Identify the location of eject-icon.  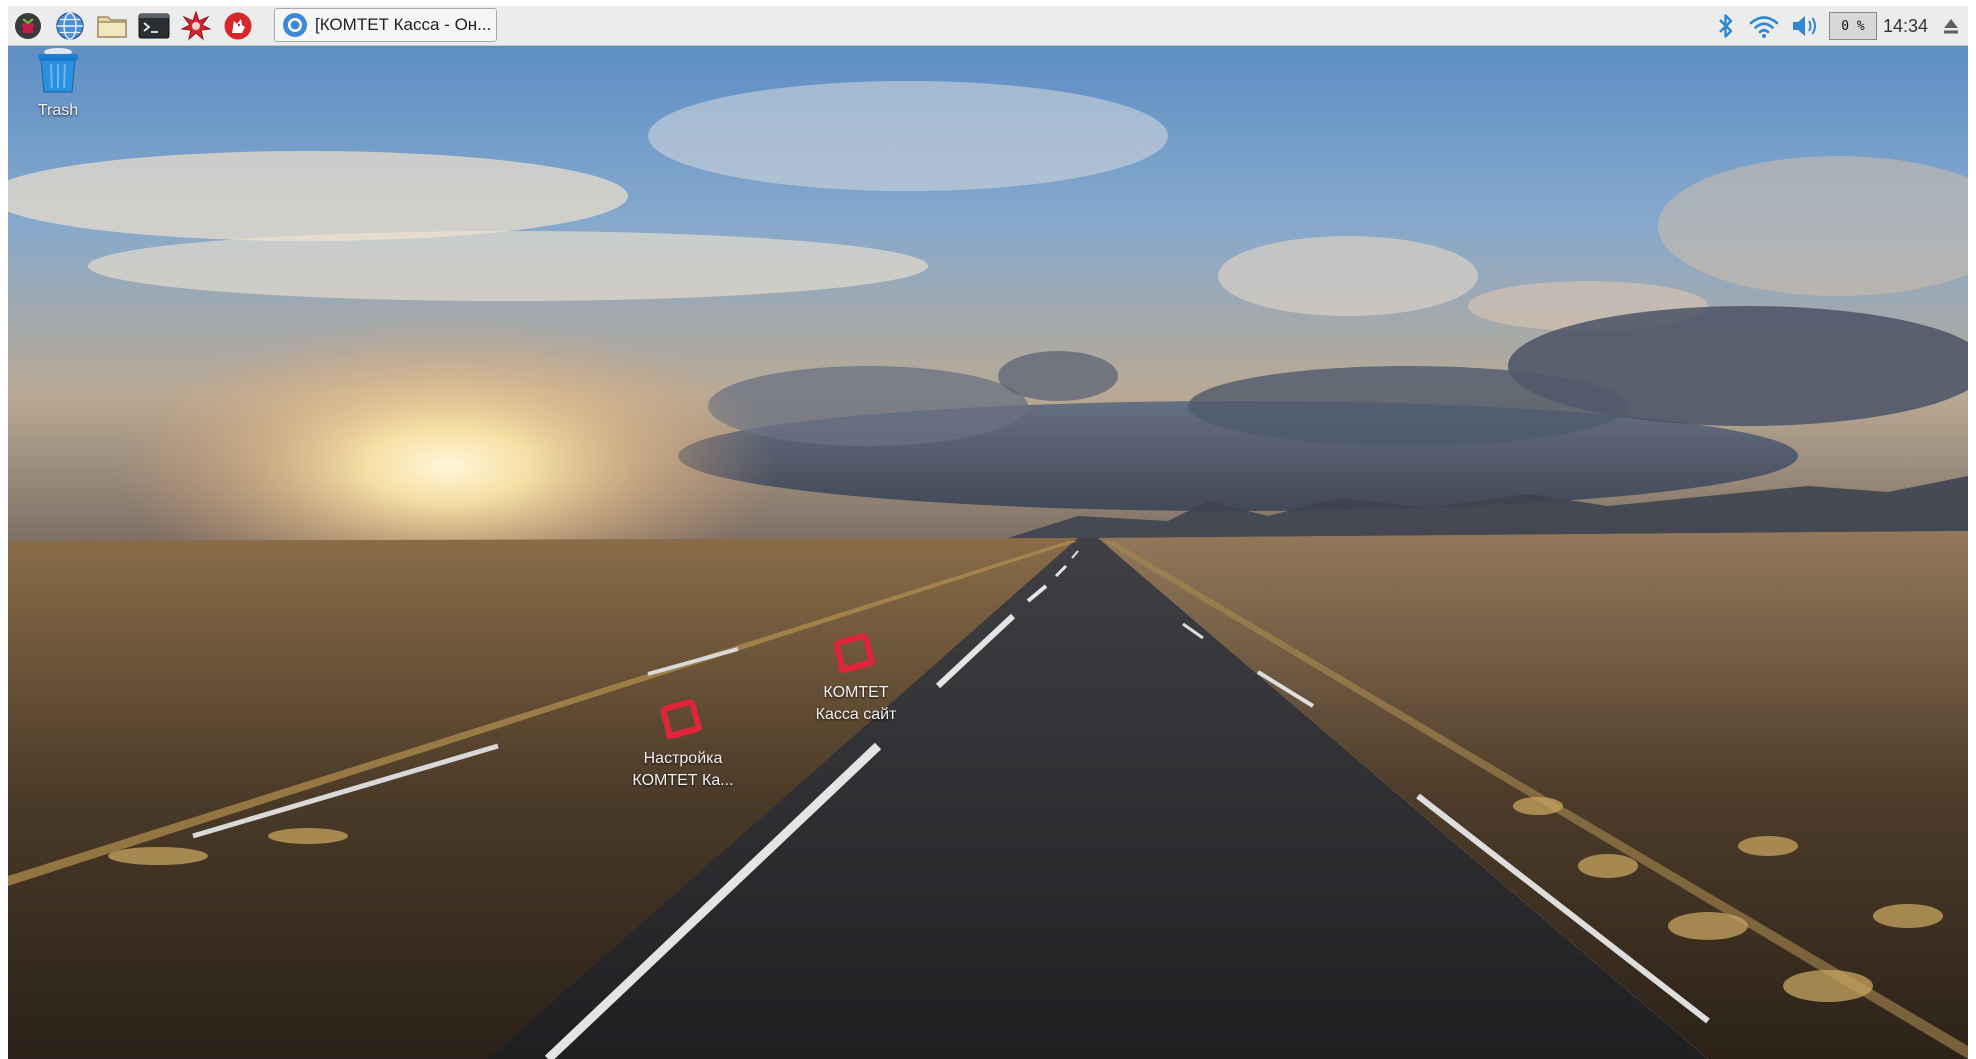
(1951, 26).